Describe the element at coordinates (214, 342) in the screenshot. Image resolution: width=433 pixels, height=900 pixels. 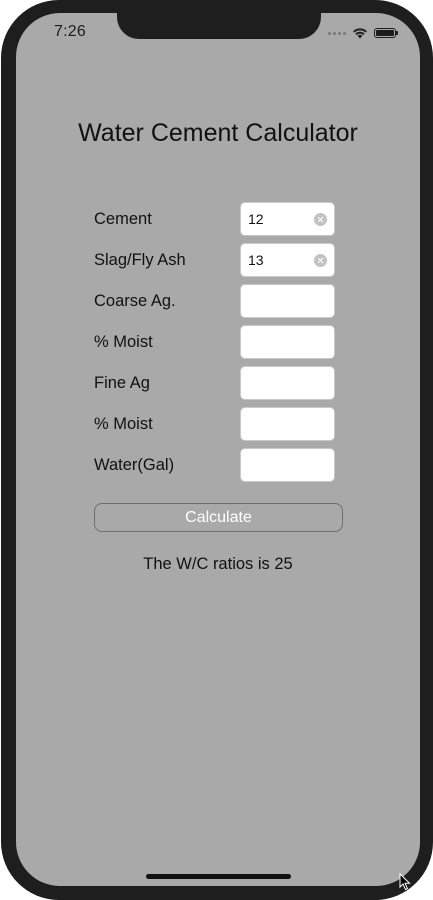
I see `form-row-coarse-moist: % Moist` at that location.